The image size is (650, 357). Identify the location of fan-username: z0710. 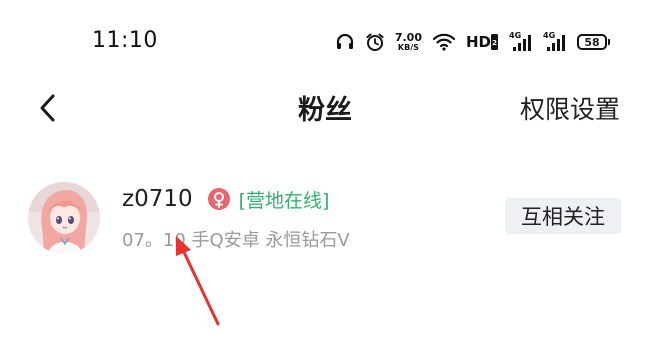
(157, 199).